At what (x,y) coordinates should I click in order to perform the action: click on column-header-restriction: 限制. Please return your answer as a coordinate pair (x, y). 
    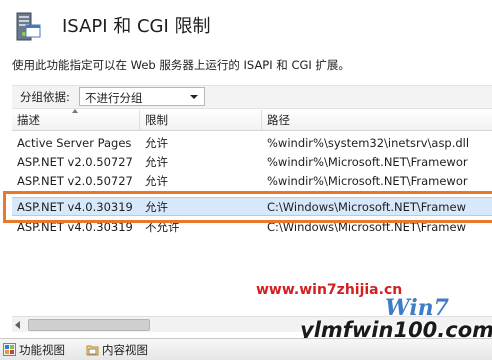
    Looking at the image, I should click on (201, 120).